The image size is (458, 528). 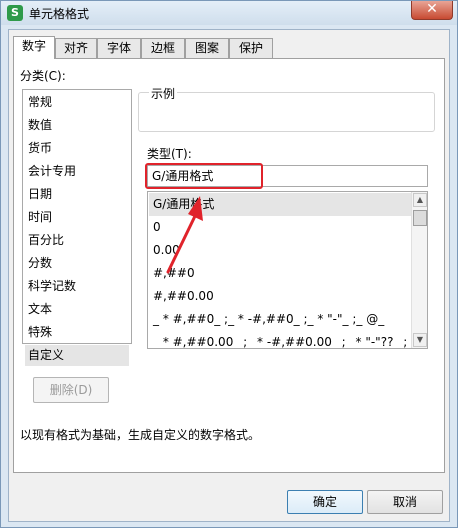 What do you see at coordinates (229, 13) in the screenshot?
I see `title-bar: S 单元格格式 ✕` at bounding box center [229, 13].